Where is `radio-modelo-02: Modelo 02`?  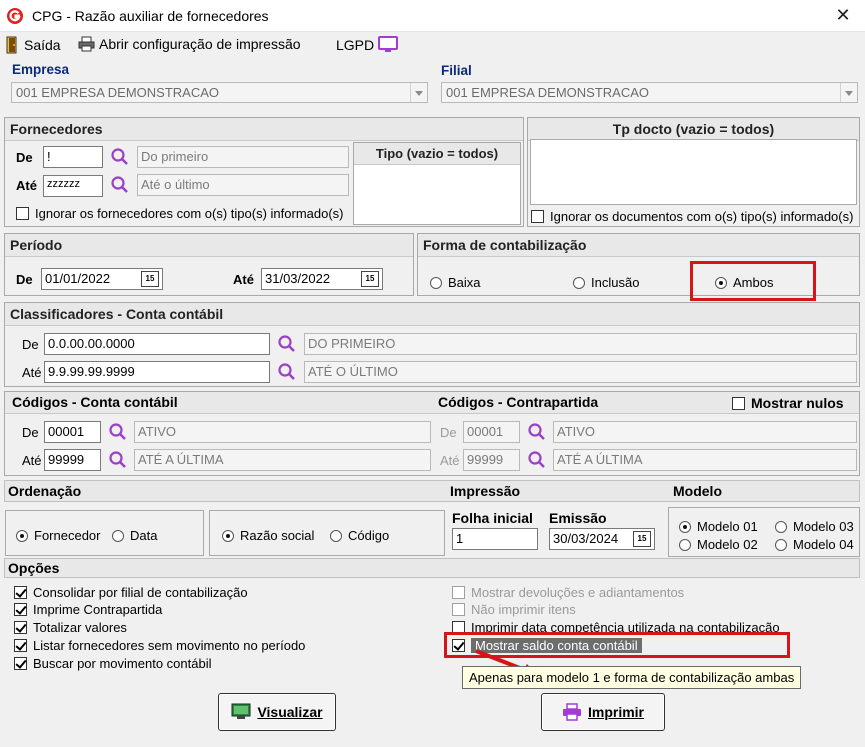 radio-modelo-02: Modelo 02 is located at coordinates (718, 544).